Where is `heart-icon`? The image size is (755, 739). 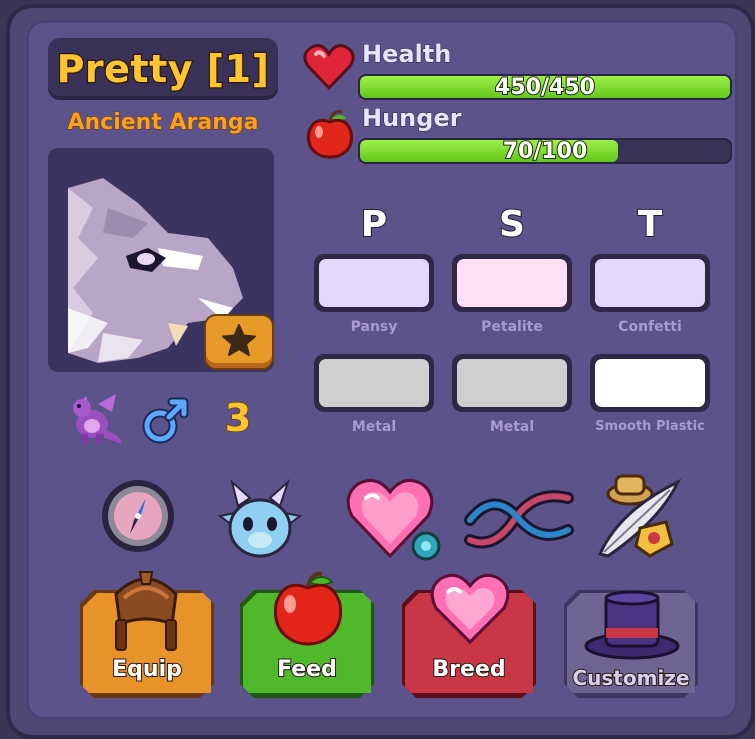
heart-icon is located at coordinates (329, 69).